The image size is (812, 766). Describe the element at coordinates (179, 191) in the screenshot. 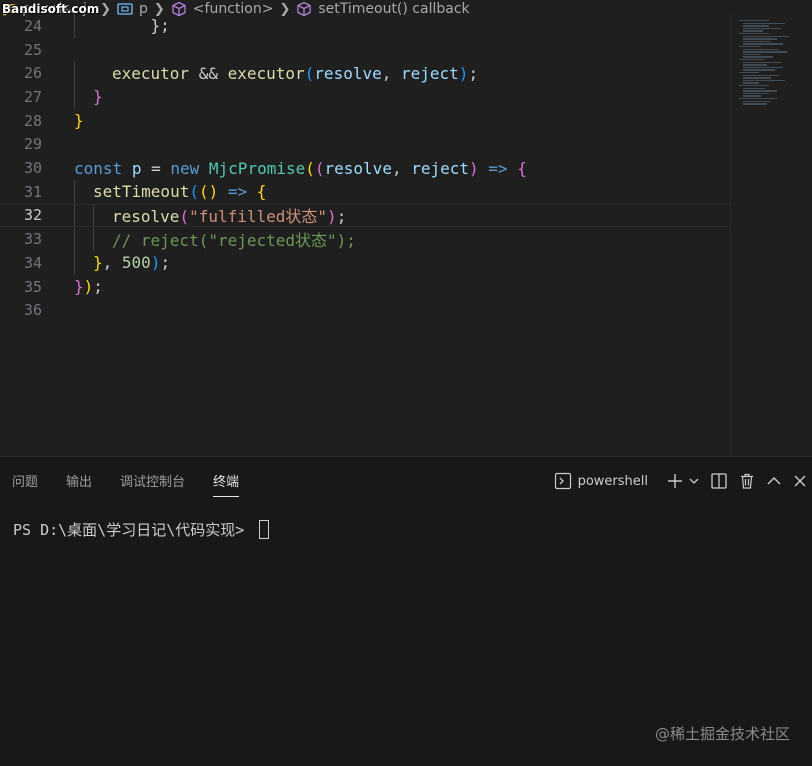

I see `code-text: setTimeout(() => {` at that location.